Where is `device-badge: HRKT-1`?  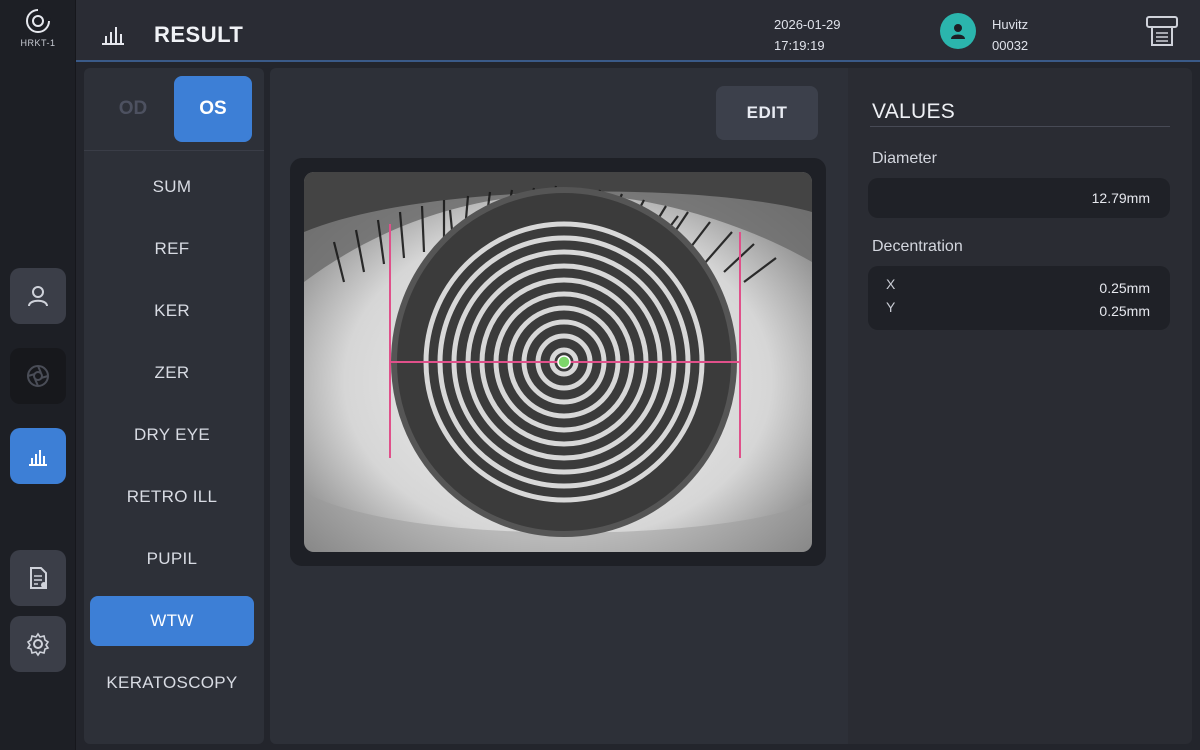
device-badge: HRKT-1 is located at coordinates (38, 28).